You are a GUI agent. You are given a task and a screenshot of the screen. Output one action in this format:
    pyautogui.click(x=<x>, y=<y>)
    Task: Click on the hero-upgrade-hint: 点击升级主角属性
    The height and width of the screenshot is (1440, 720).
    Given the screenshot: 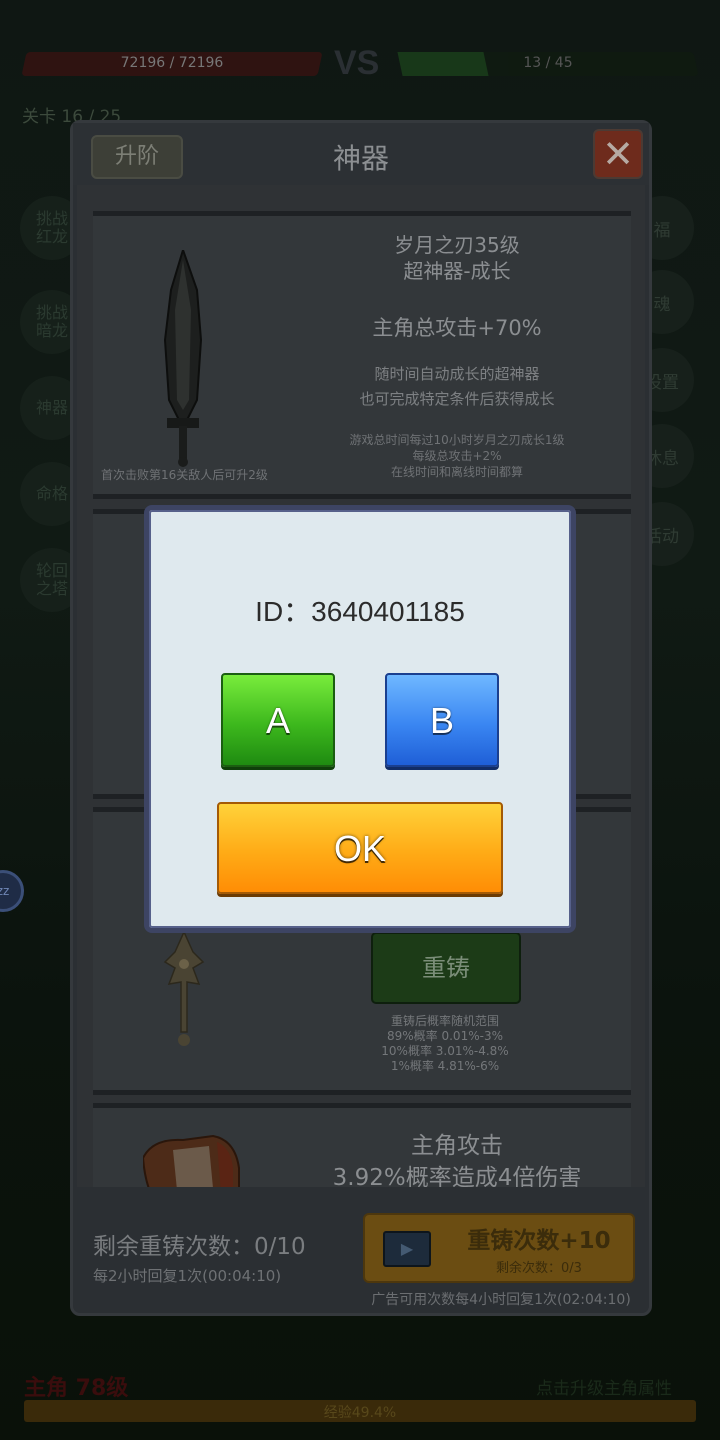 What is the action you would take?
    pyautogui.click(x=604, y=1386)
    